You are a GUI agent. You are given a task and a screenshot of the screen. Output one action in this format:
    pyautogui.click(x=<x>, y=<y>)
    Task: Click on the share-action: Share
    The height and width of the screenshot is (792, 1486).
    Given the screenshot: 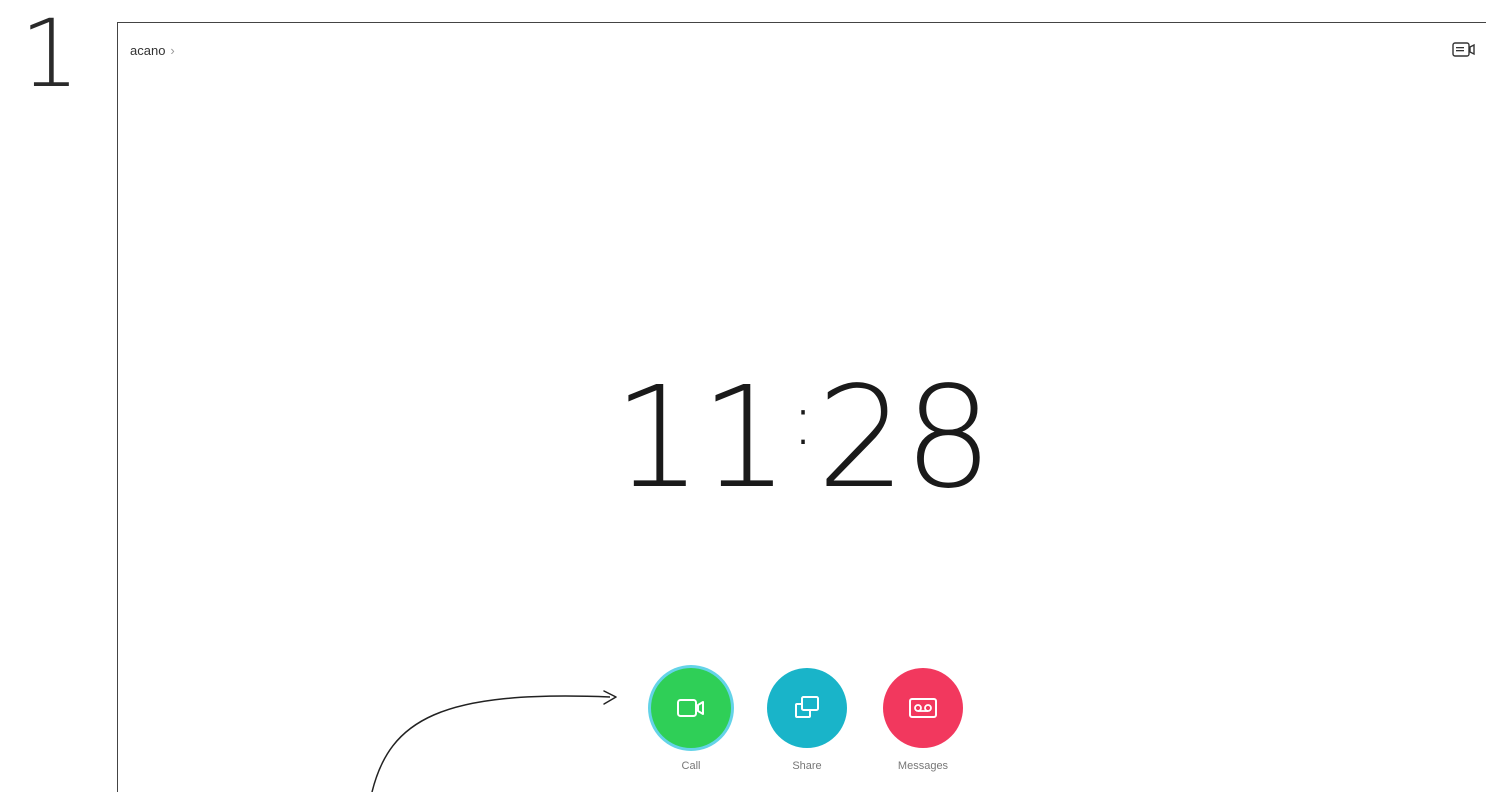 What is the action you would take?
    pyautogui.click(x=807, y=720)
    